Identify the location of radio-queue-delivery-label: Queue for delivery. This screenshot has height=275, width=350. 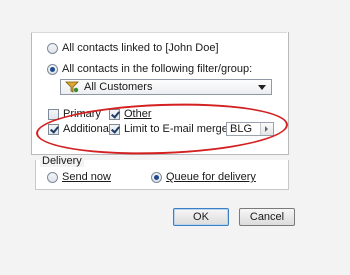
(211, 177).